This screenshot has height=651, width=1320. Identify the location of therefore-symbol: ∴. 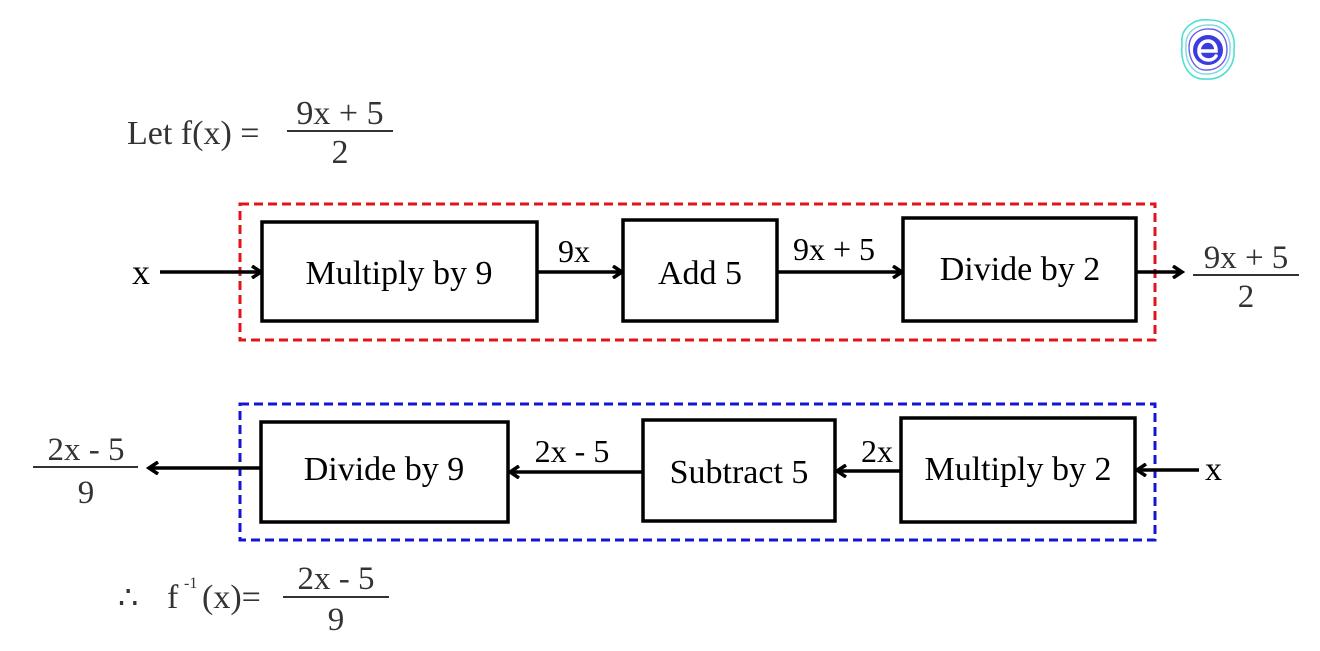
(128, 597).